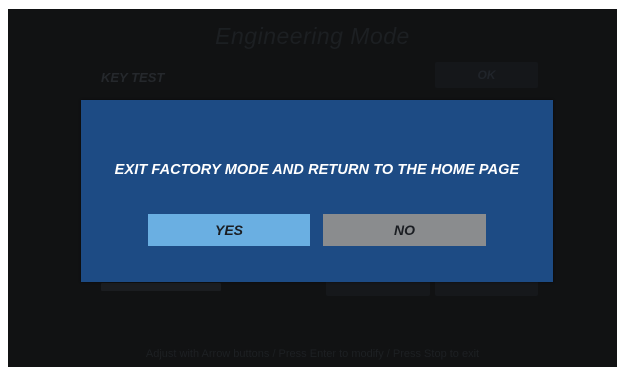  What do you see at coordinates (229, 230) in the screenshot?
I see `yes-button: YES` at bounding box center [229, 230].